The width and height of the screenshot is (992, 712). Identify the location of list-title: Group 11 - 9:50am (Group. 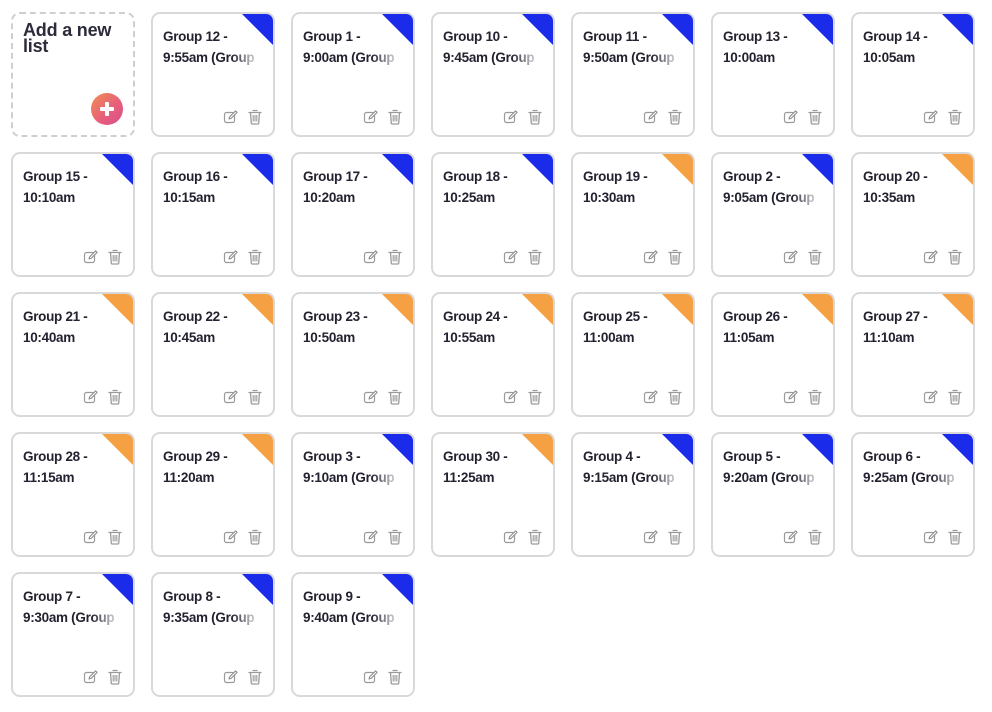
(629, 47).